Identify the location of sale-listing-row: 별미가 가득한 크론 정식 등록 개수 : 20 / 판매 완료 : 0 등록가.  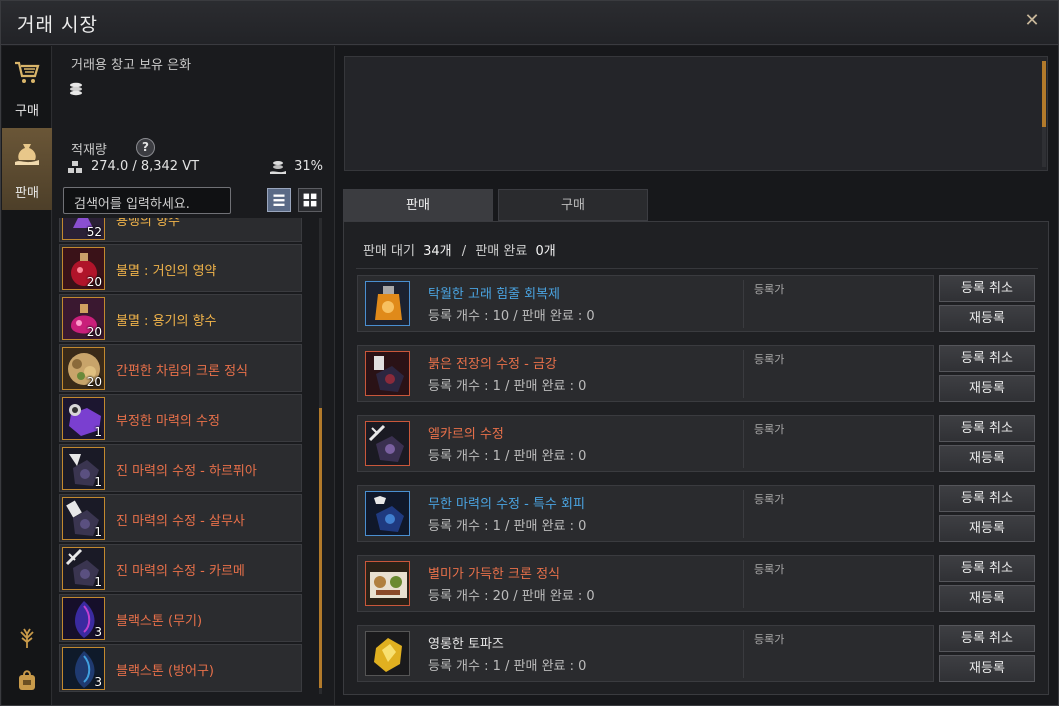
(645, 583).